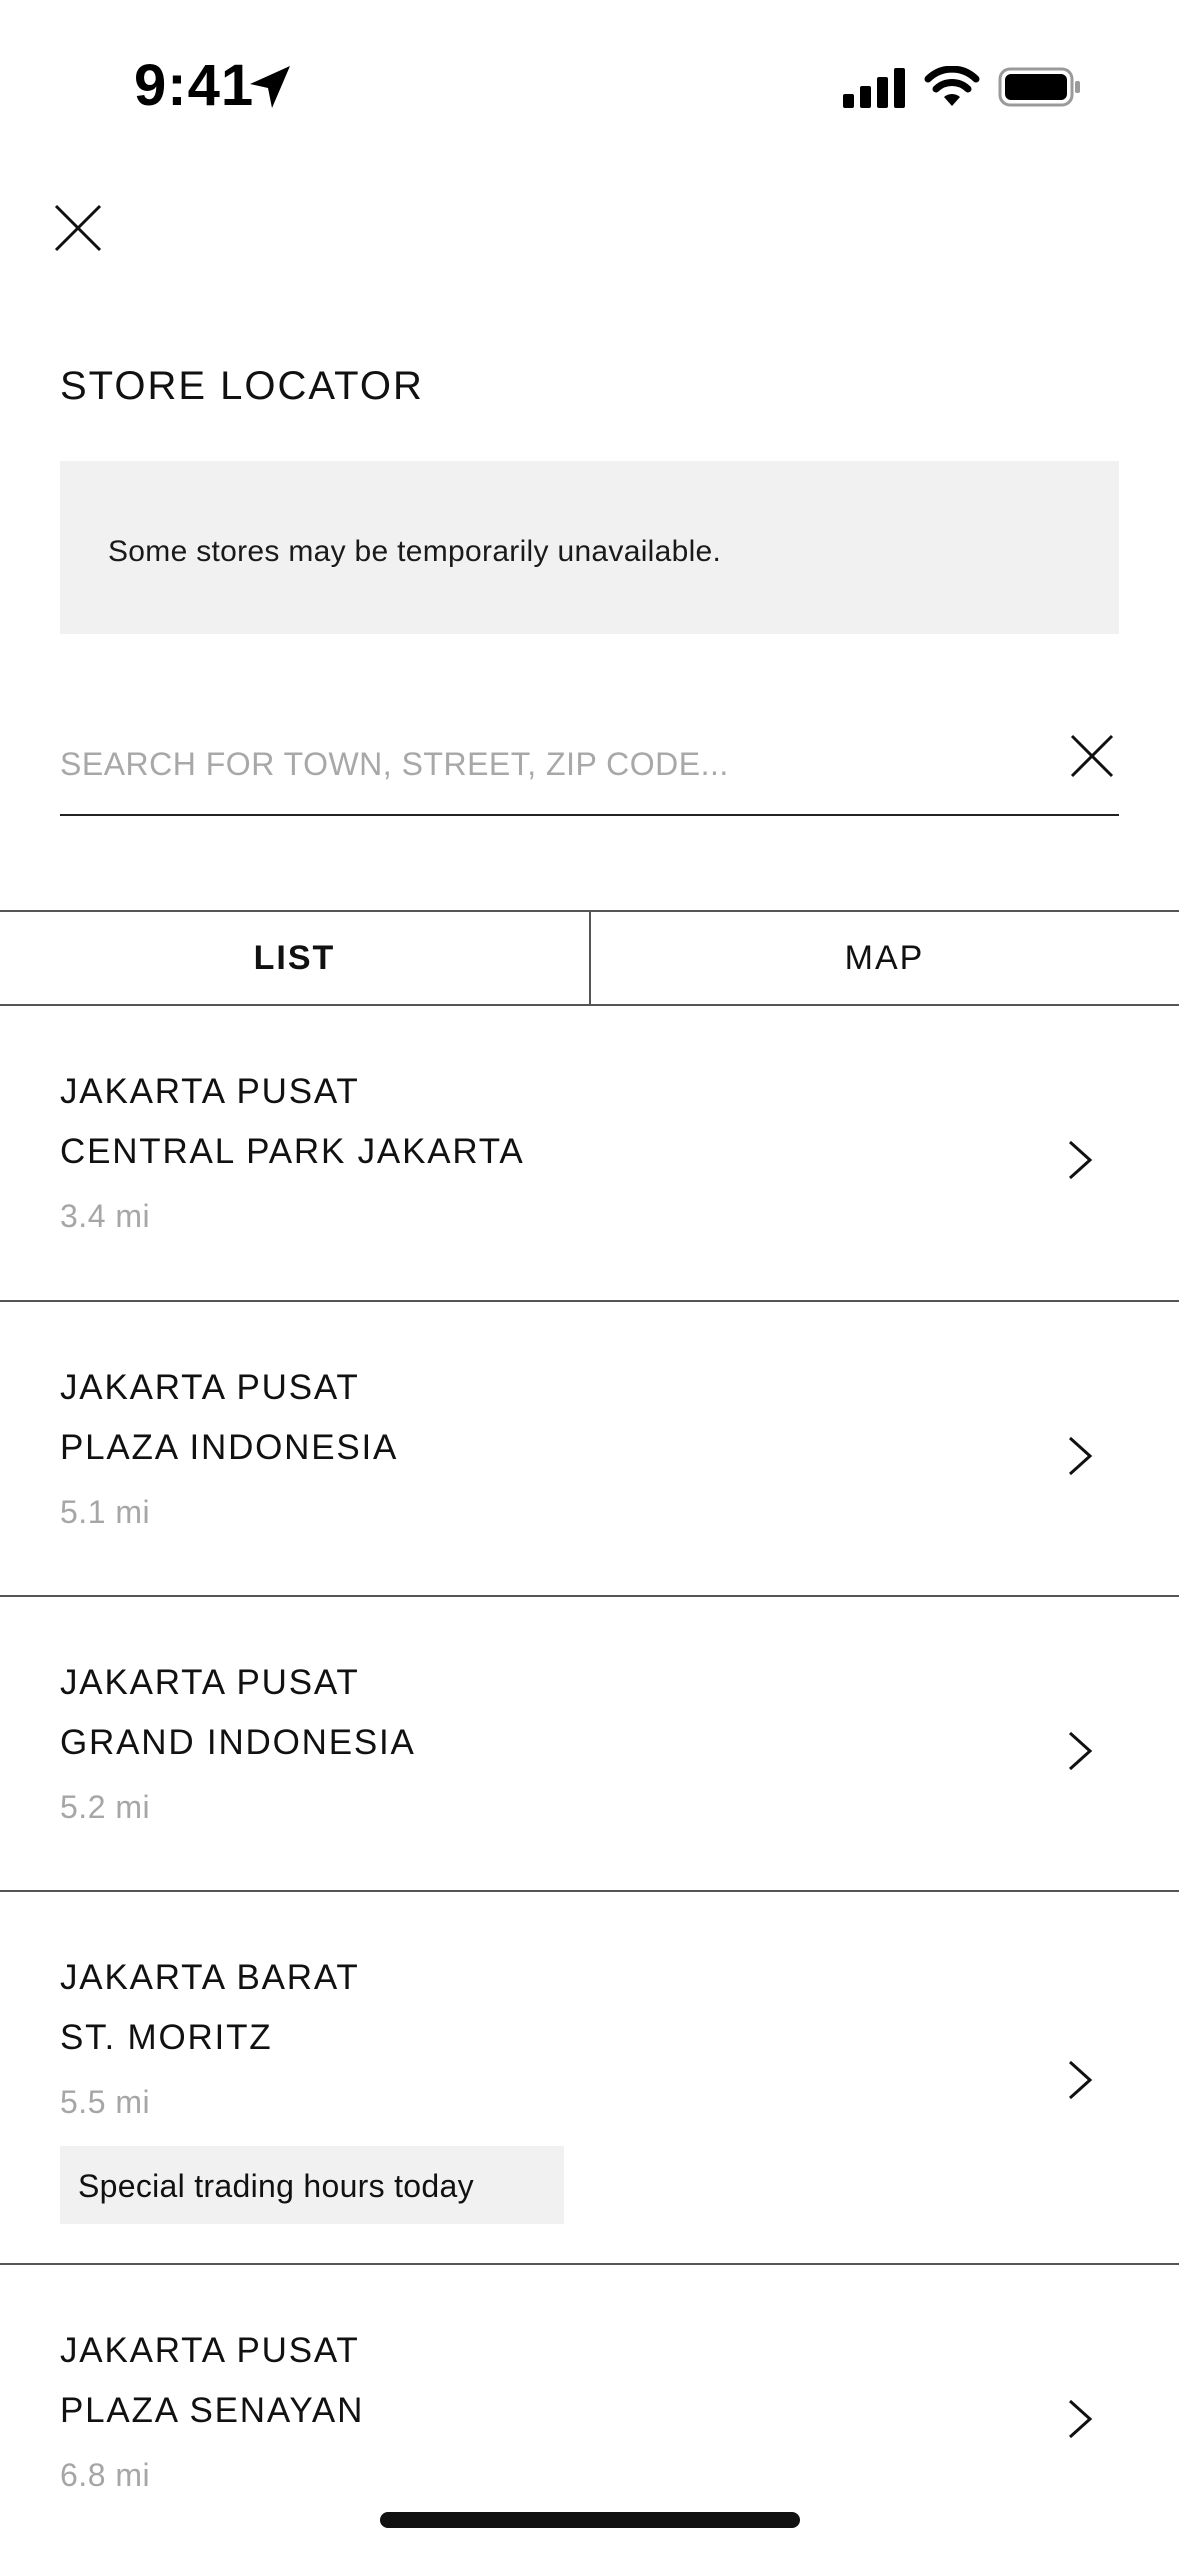 This screenshot has width=1179, height=2556. I want to click on store-region: JAKARTA BARAT, so click(210, 1977).